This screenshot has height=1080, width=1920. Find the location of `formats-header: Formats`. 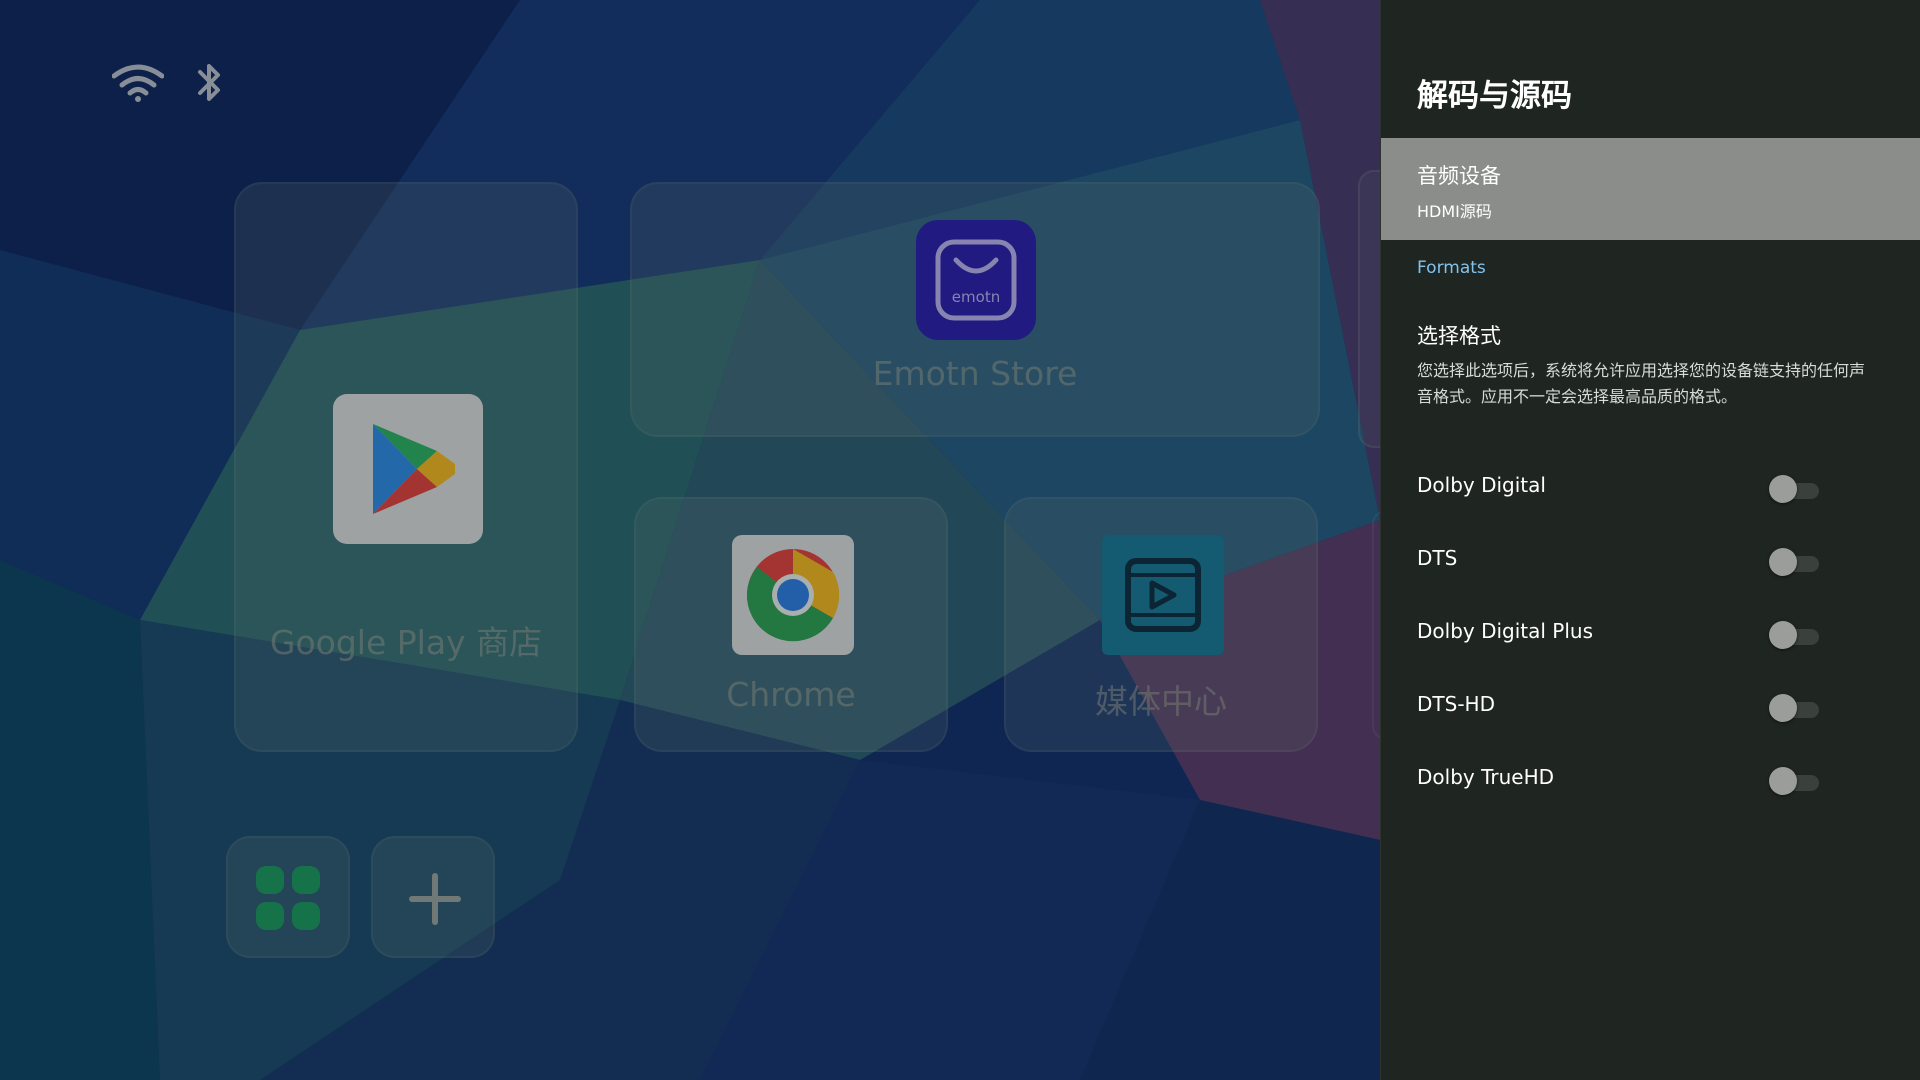

formats-header: Formats is located at coordinates (1451, 268).